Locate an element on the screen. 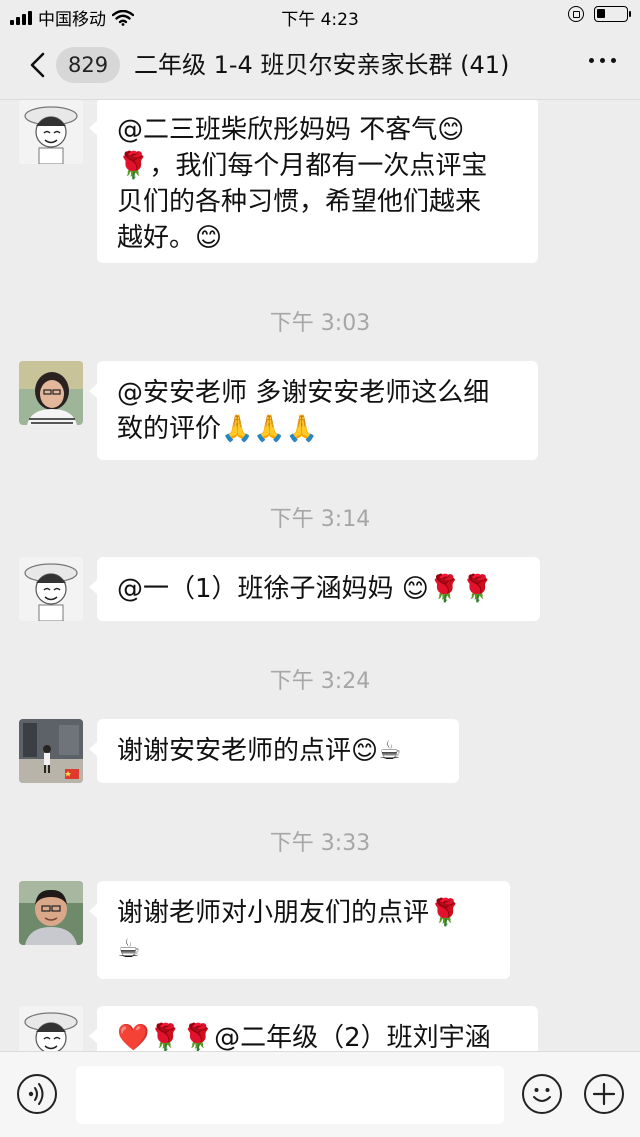  message-bubble: ❤️🌹🌹@二年级（2）班刘宇涵 is located at coordinates (313, 1028).